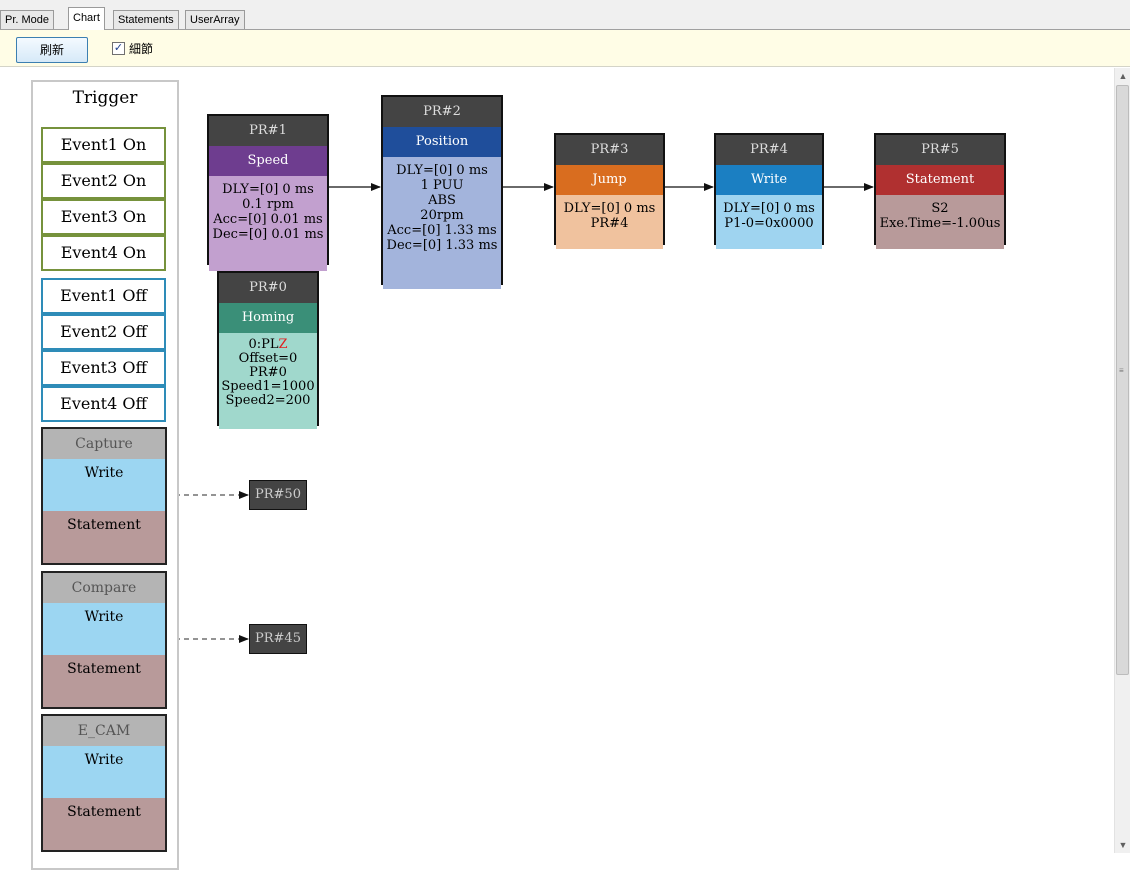 Image resolution: width=1130 pixels, height=870 pixels. I want to click on pr1-id: PR#1, so click(268, 131).